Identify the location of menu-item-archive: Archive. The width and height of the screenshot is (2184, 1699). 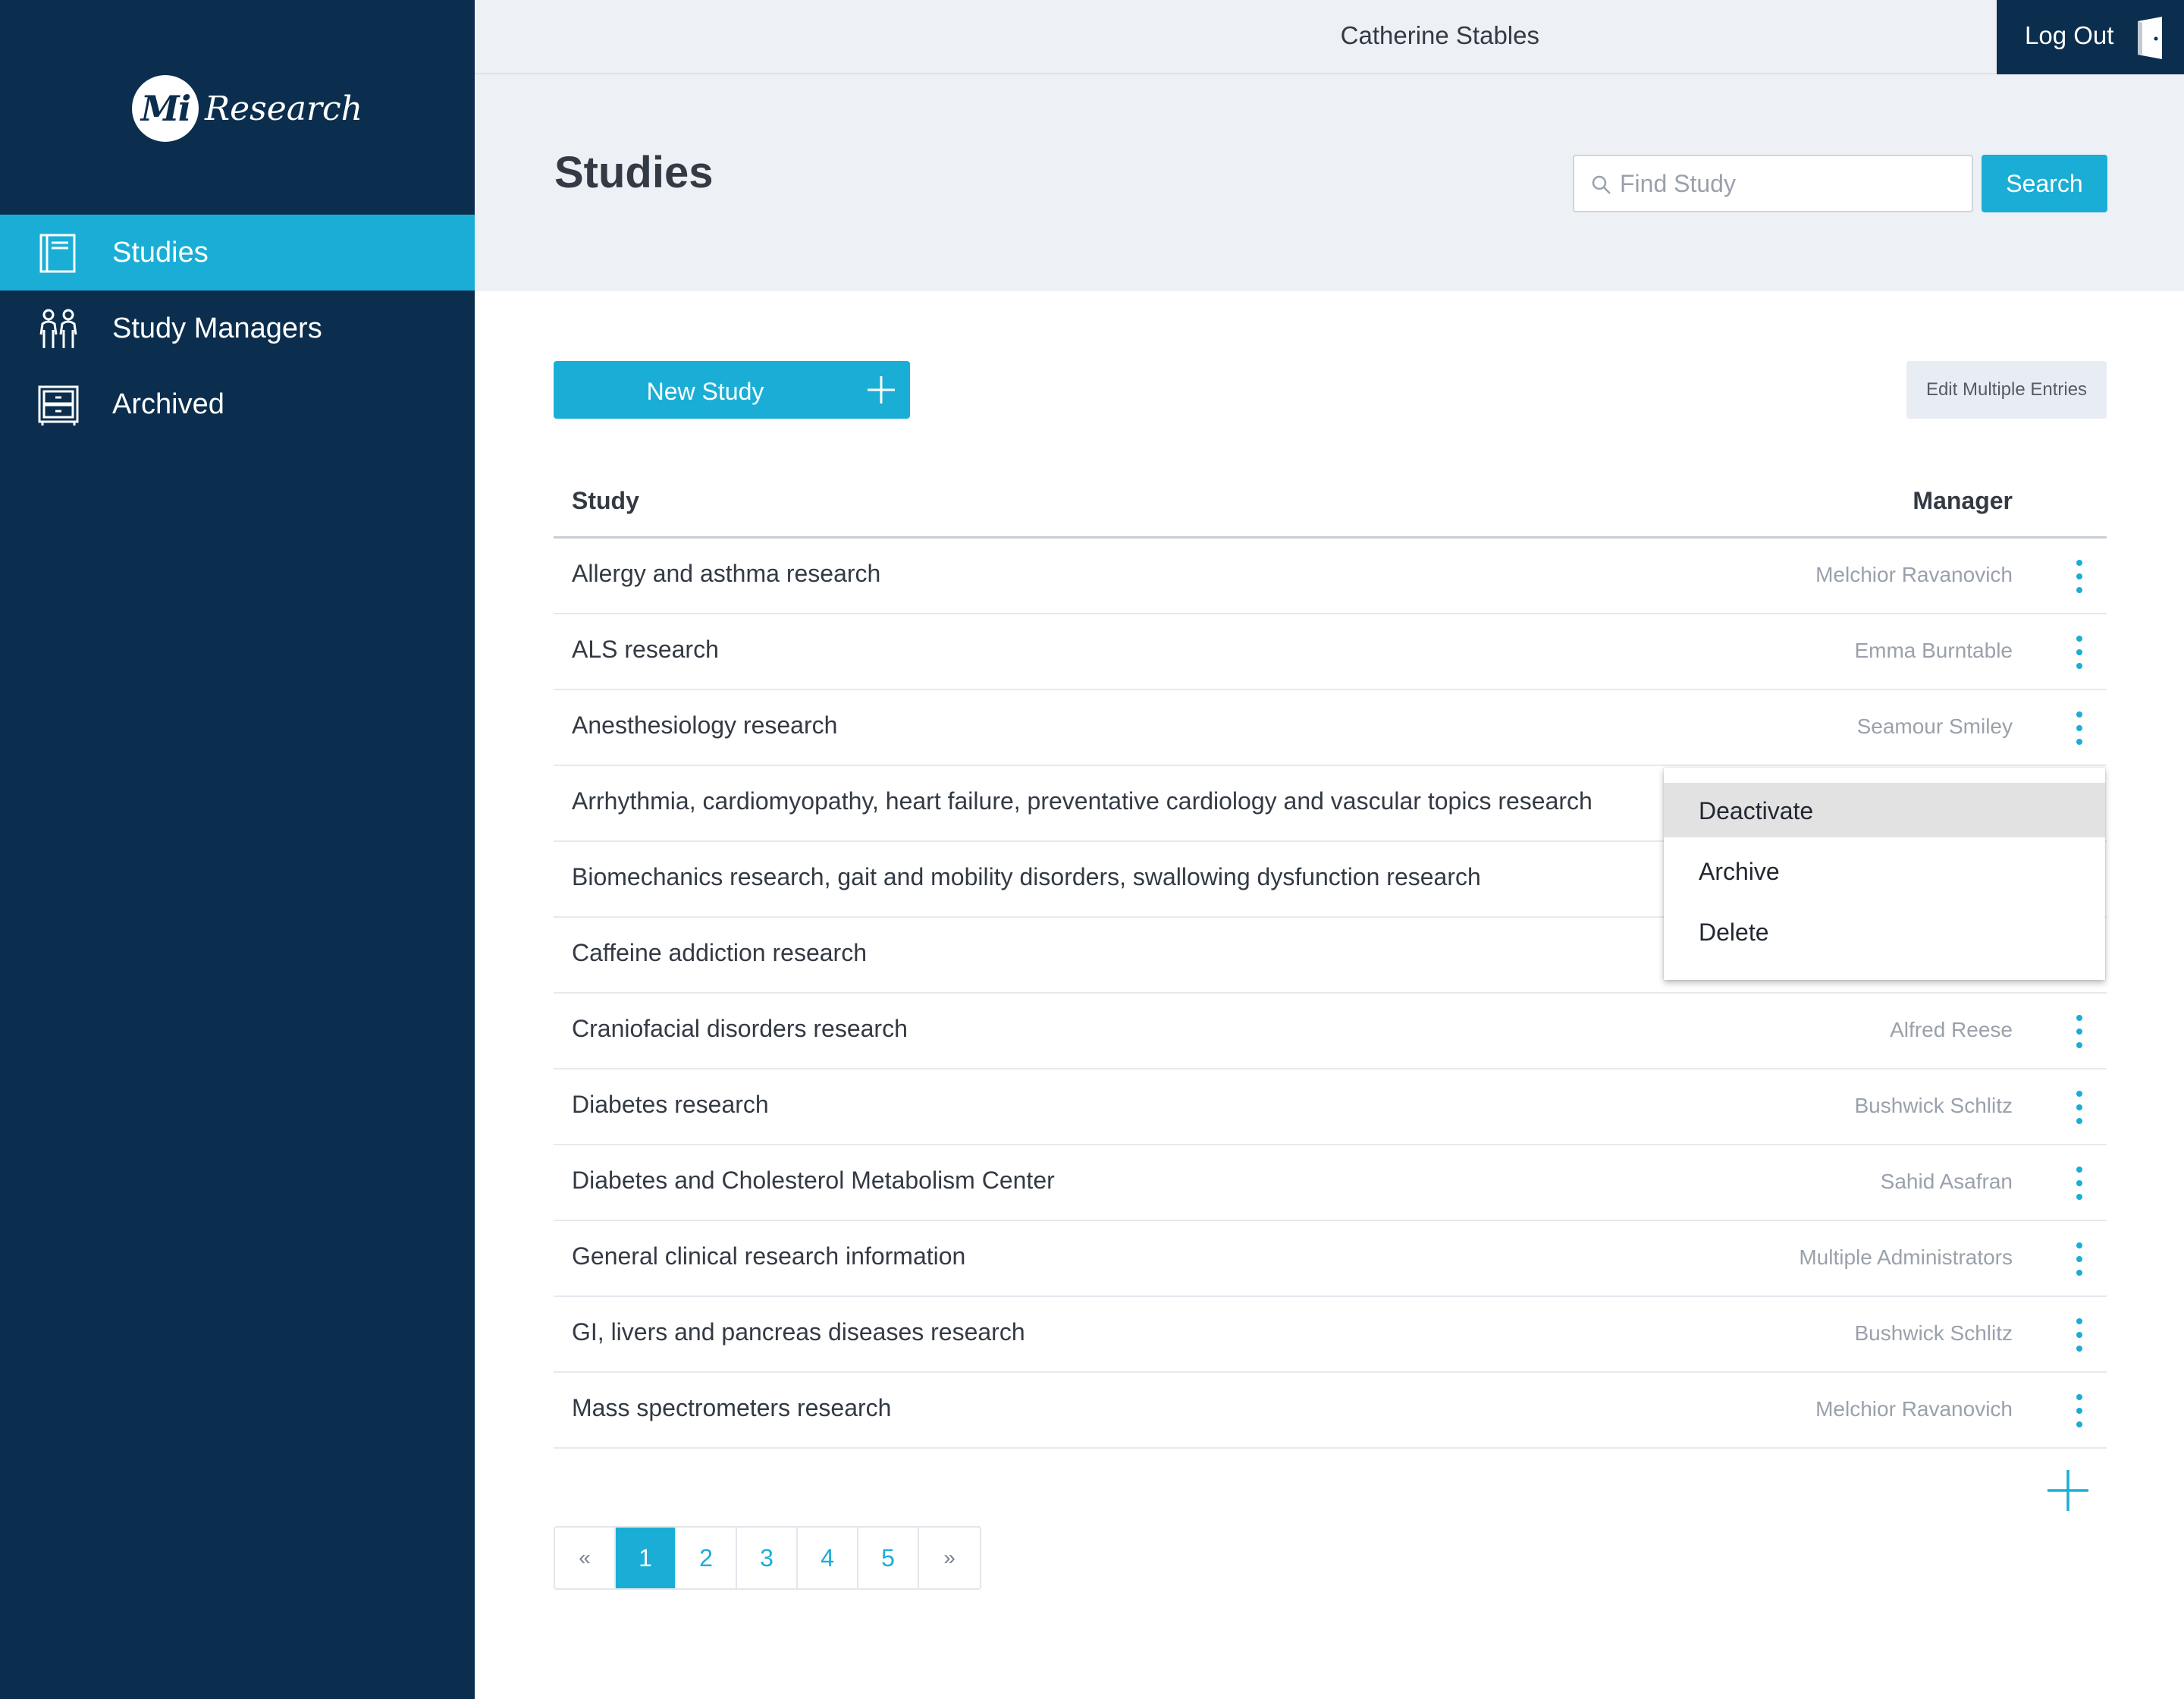
(1884, 870).